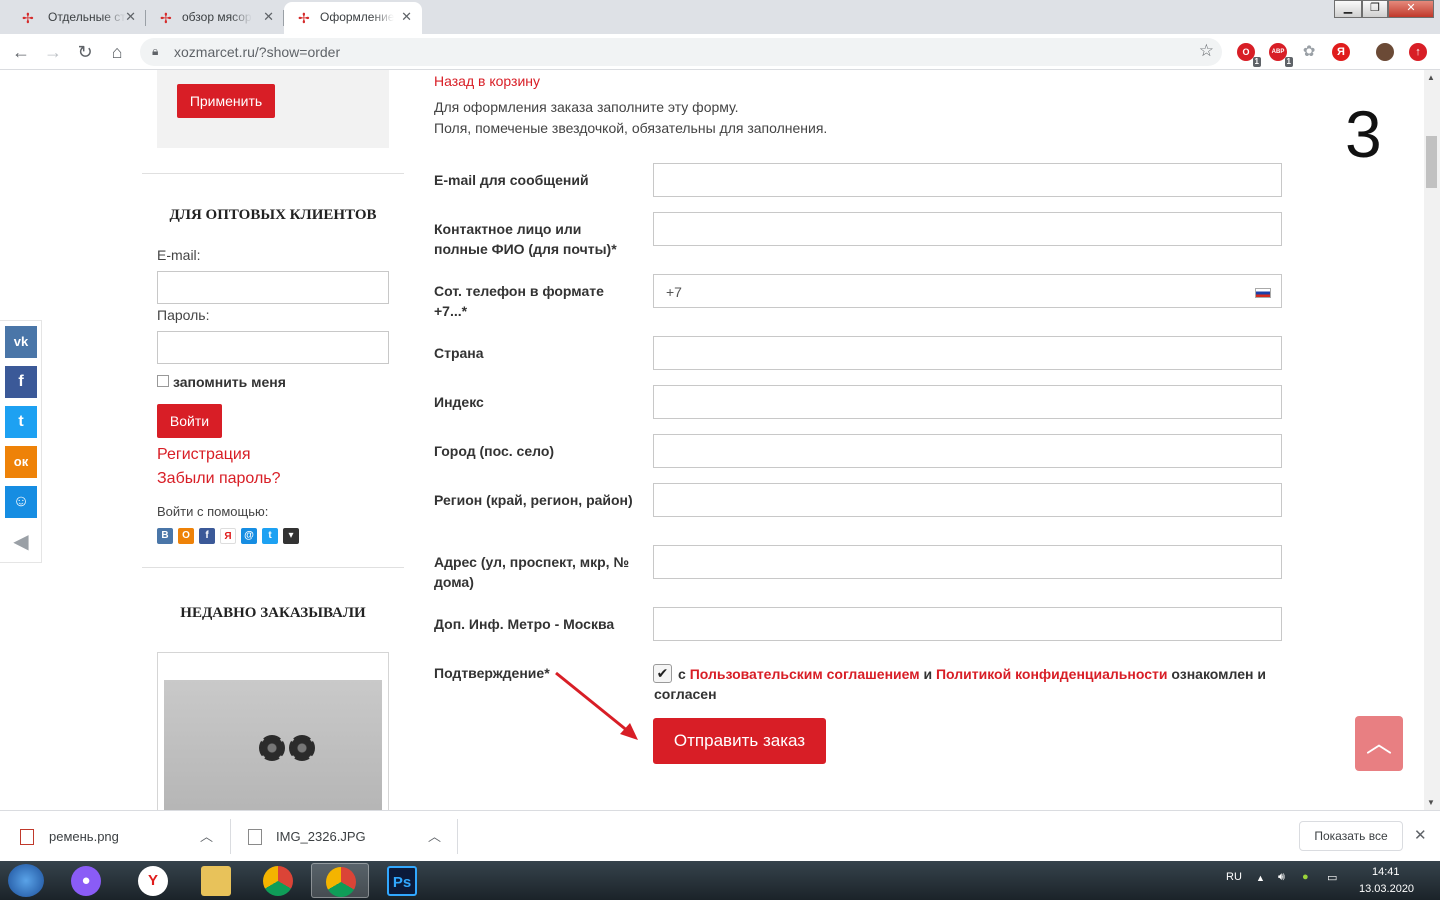 This screenshot has width=1440, height=900. Describe the element at coordinates (967, 229) in the screenshot. I see `contact-name-field` at that location.